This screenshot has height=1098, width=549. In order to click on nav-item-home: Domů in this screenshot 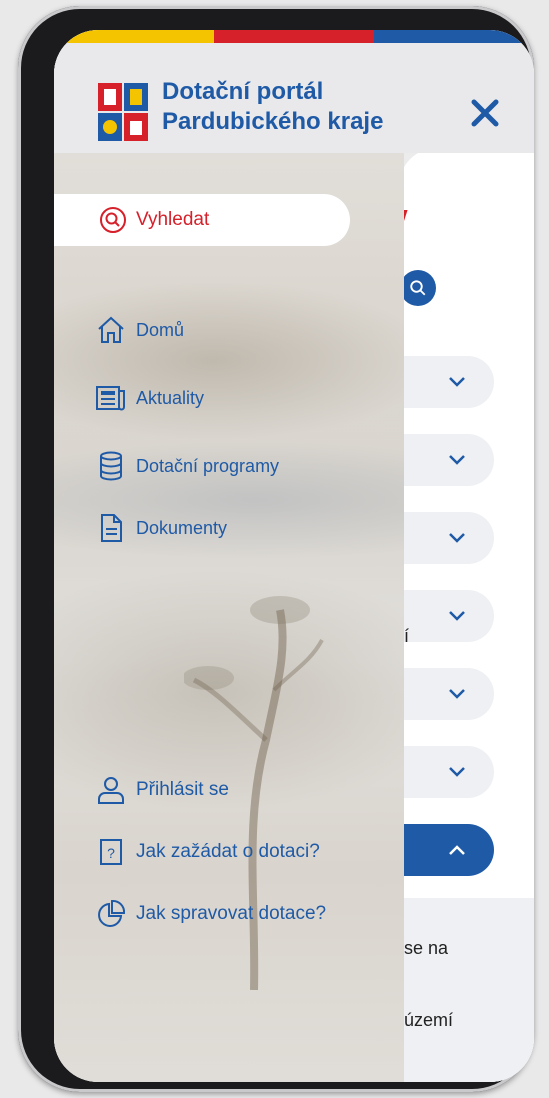, I will do `click(139, 330)`.